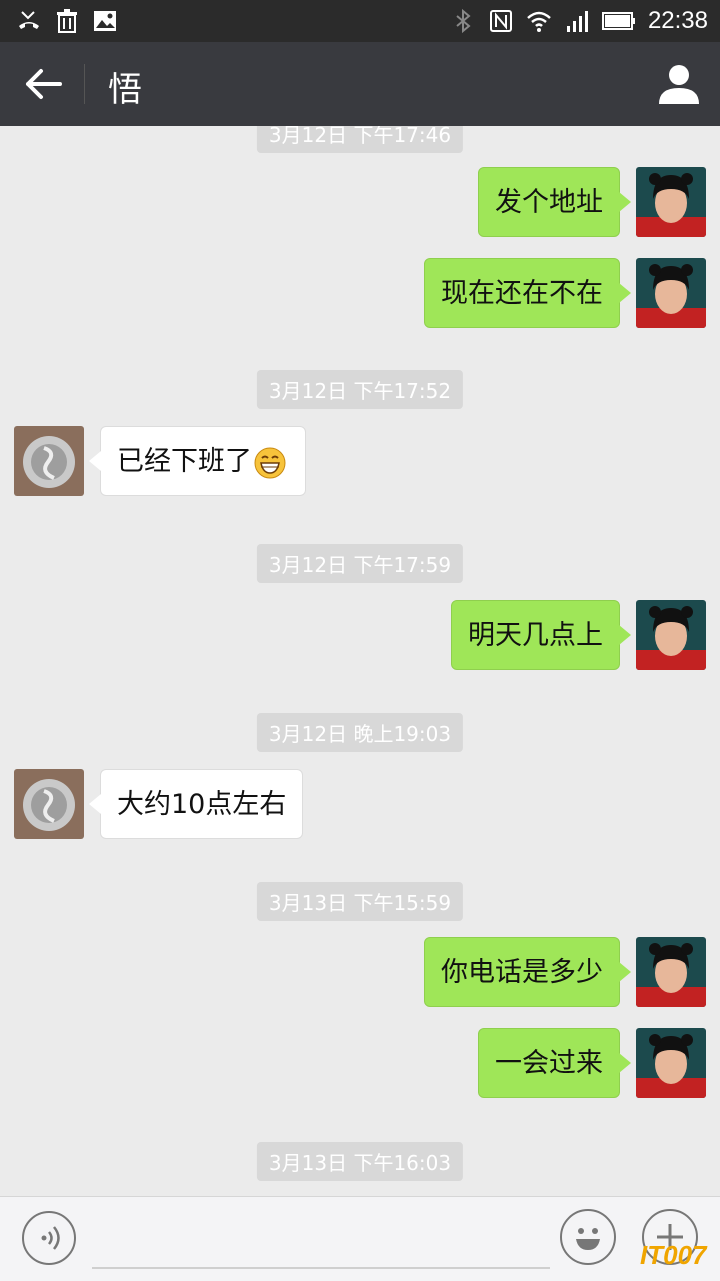 Image resolution: width=720 pixels, height=1281 pixels. What do you see at coordinates (184, 461) in the screenshot?
I see `message-text: 已经下班了` at bounding box center [184, 461].